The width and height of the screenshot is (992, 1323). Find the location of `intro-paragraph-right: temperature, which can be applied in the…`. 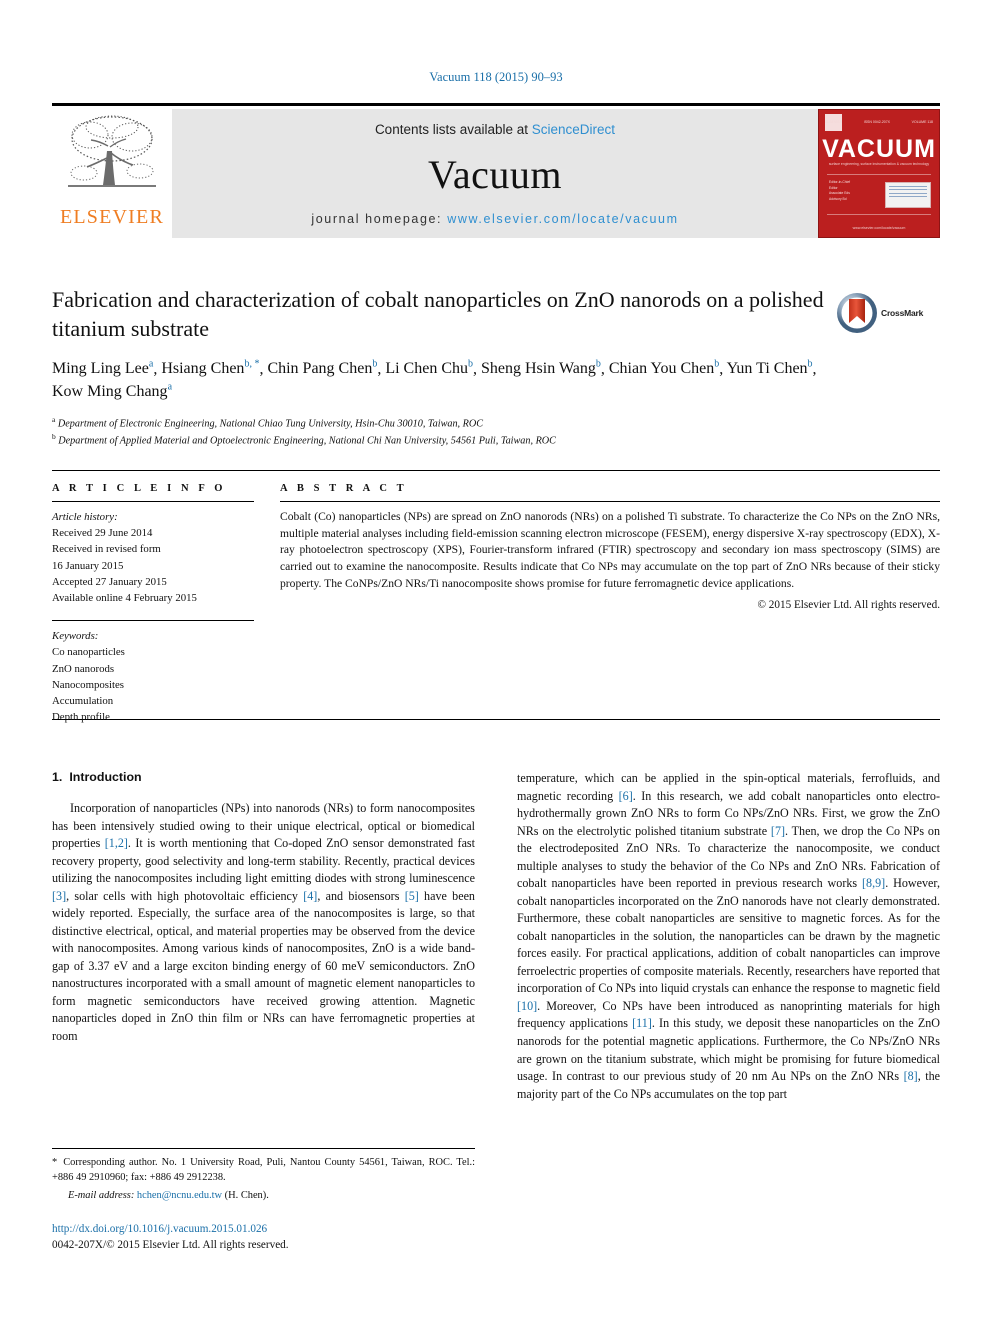

intro-paragraph-right: temperature, which can be applied in the… is located at coordinates (728, 936).